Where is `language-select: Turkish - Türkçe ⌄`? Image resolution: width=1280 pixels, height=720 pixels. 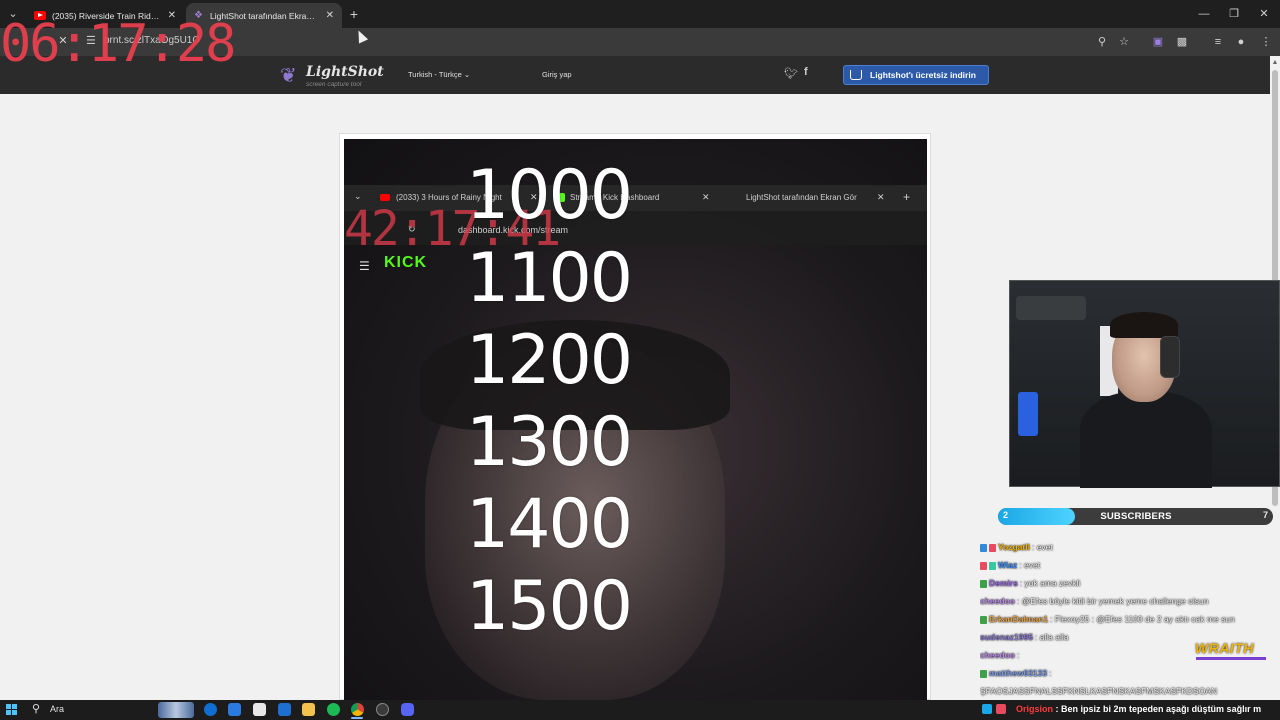 language-select: Turkish - Türkçe ⌄ is located at coordinates (439, 74).